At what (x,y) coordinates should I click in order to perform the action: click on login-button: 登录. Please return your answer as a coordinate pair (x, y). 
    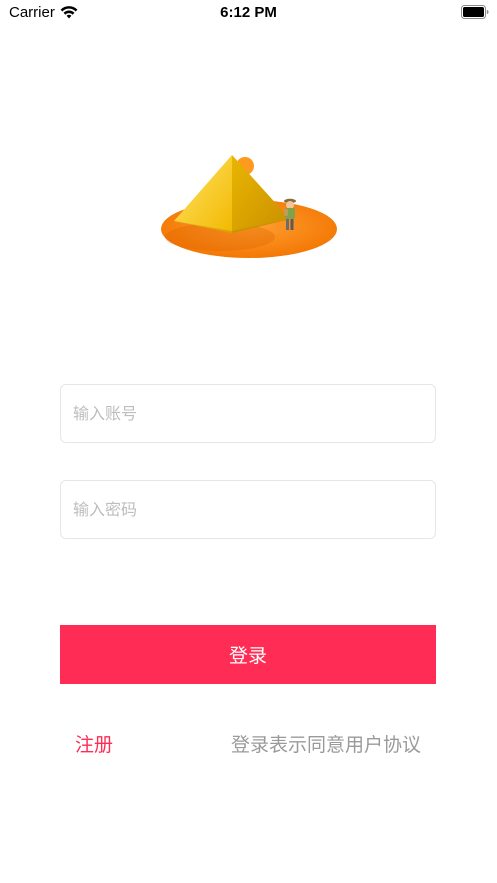
    Looking at the image, I should click on (248, 654).